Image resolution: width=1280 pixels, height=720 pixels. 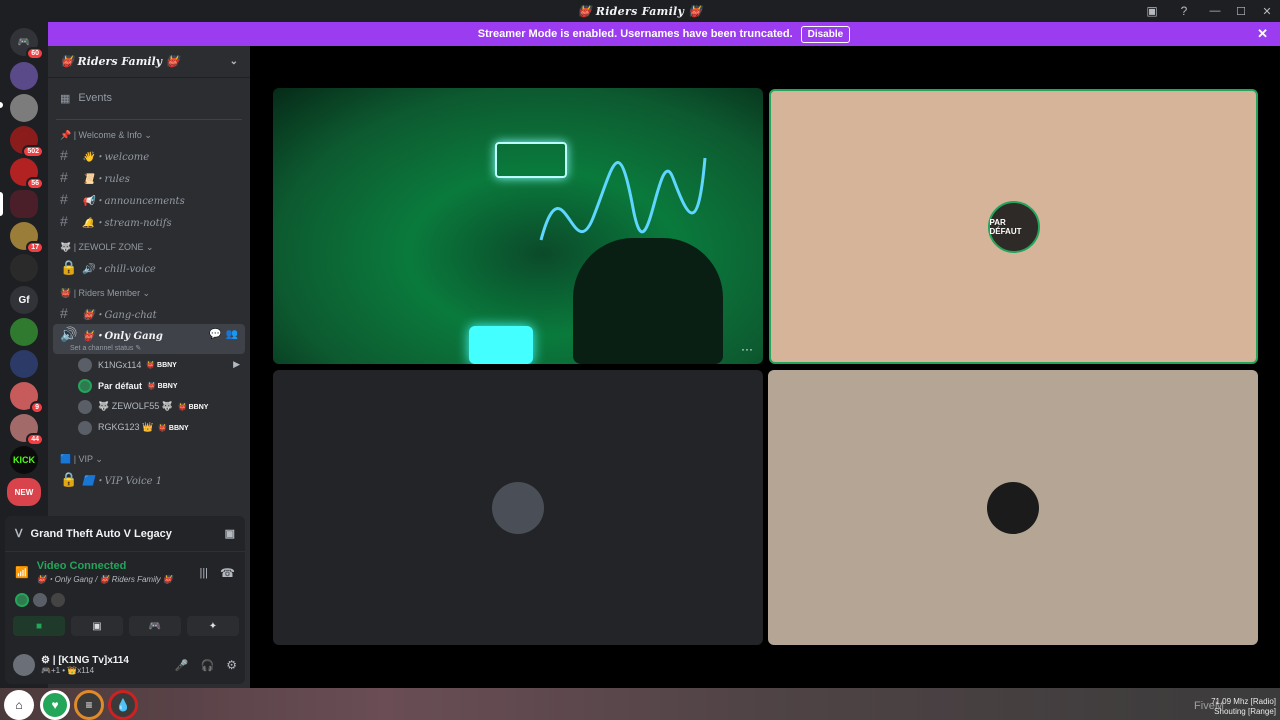 I want to click on video-tile-par-defaut: PAR DÉFAUT, so click(x=1013, y=226).